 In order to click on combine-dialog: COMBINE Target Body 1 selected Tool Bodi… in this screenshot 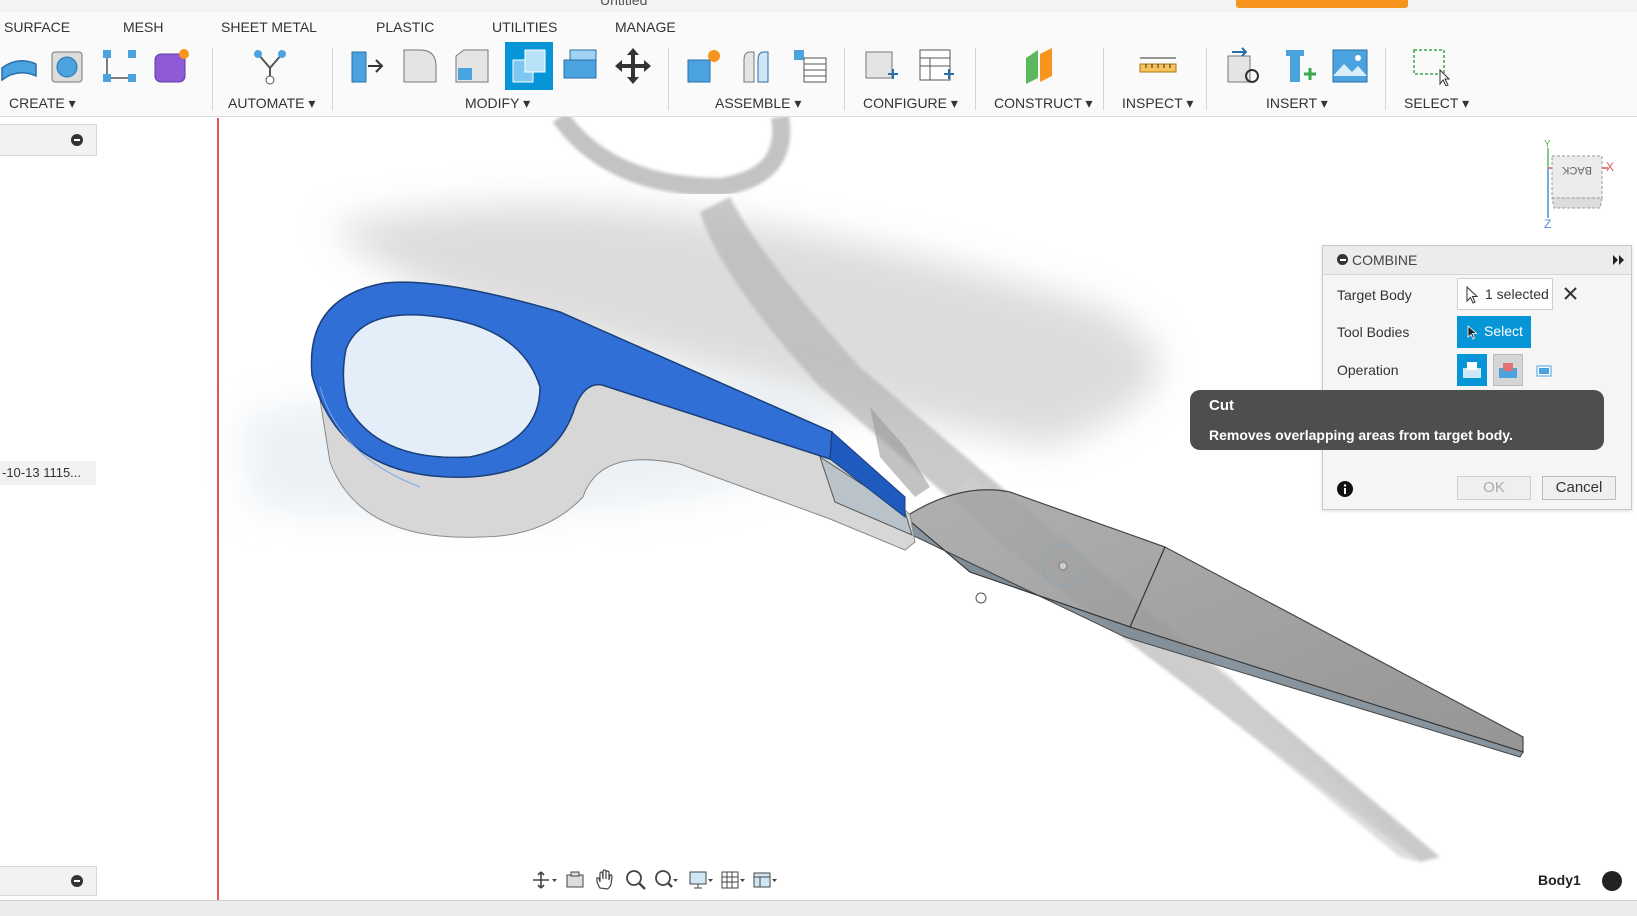, I will do `click(1477, 377)`.